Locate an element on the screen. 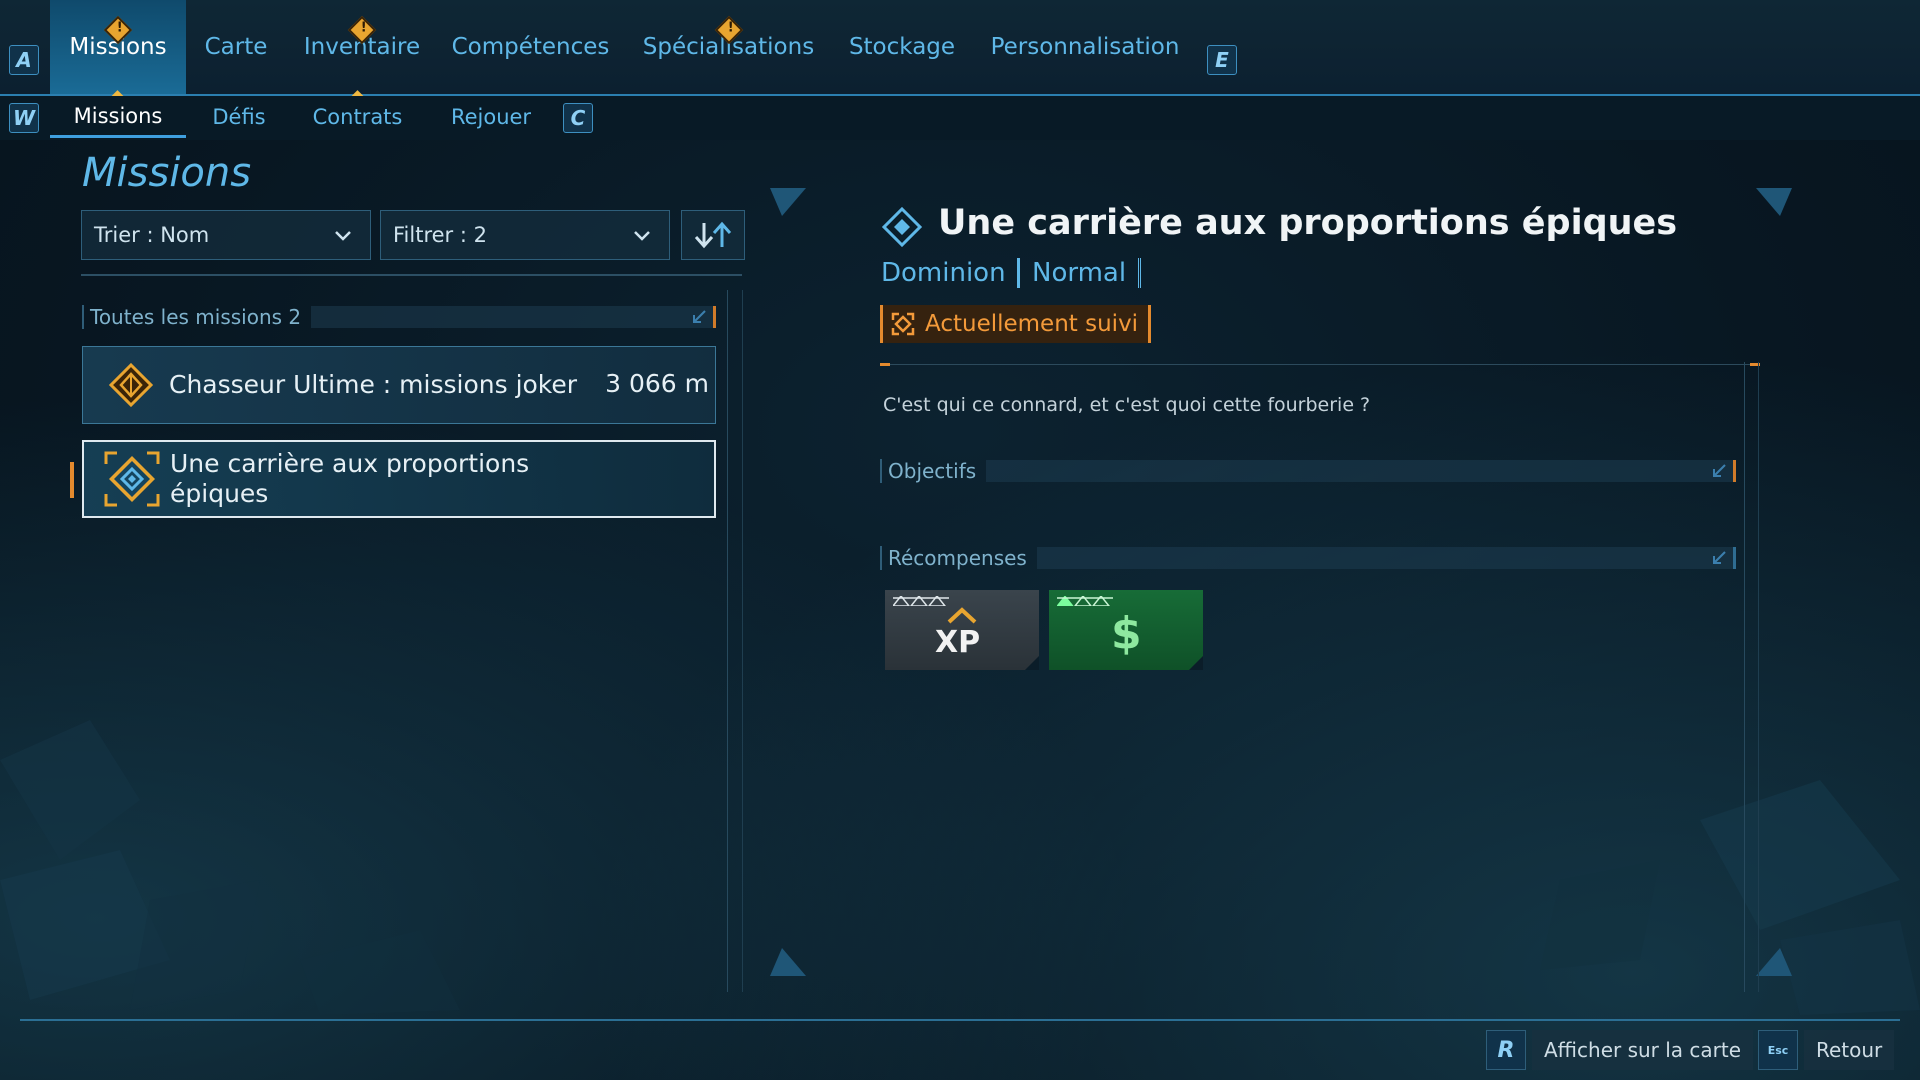 The image size is (1920, 1080). rewards-header: Récompenses is located at coordinates (1308, 558).